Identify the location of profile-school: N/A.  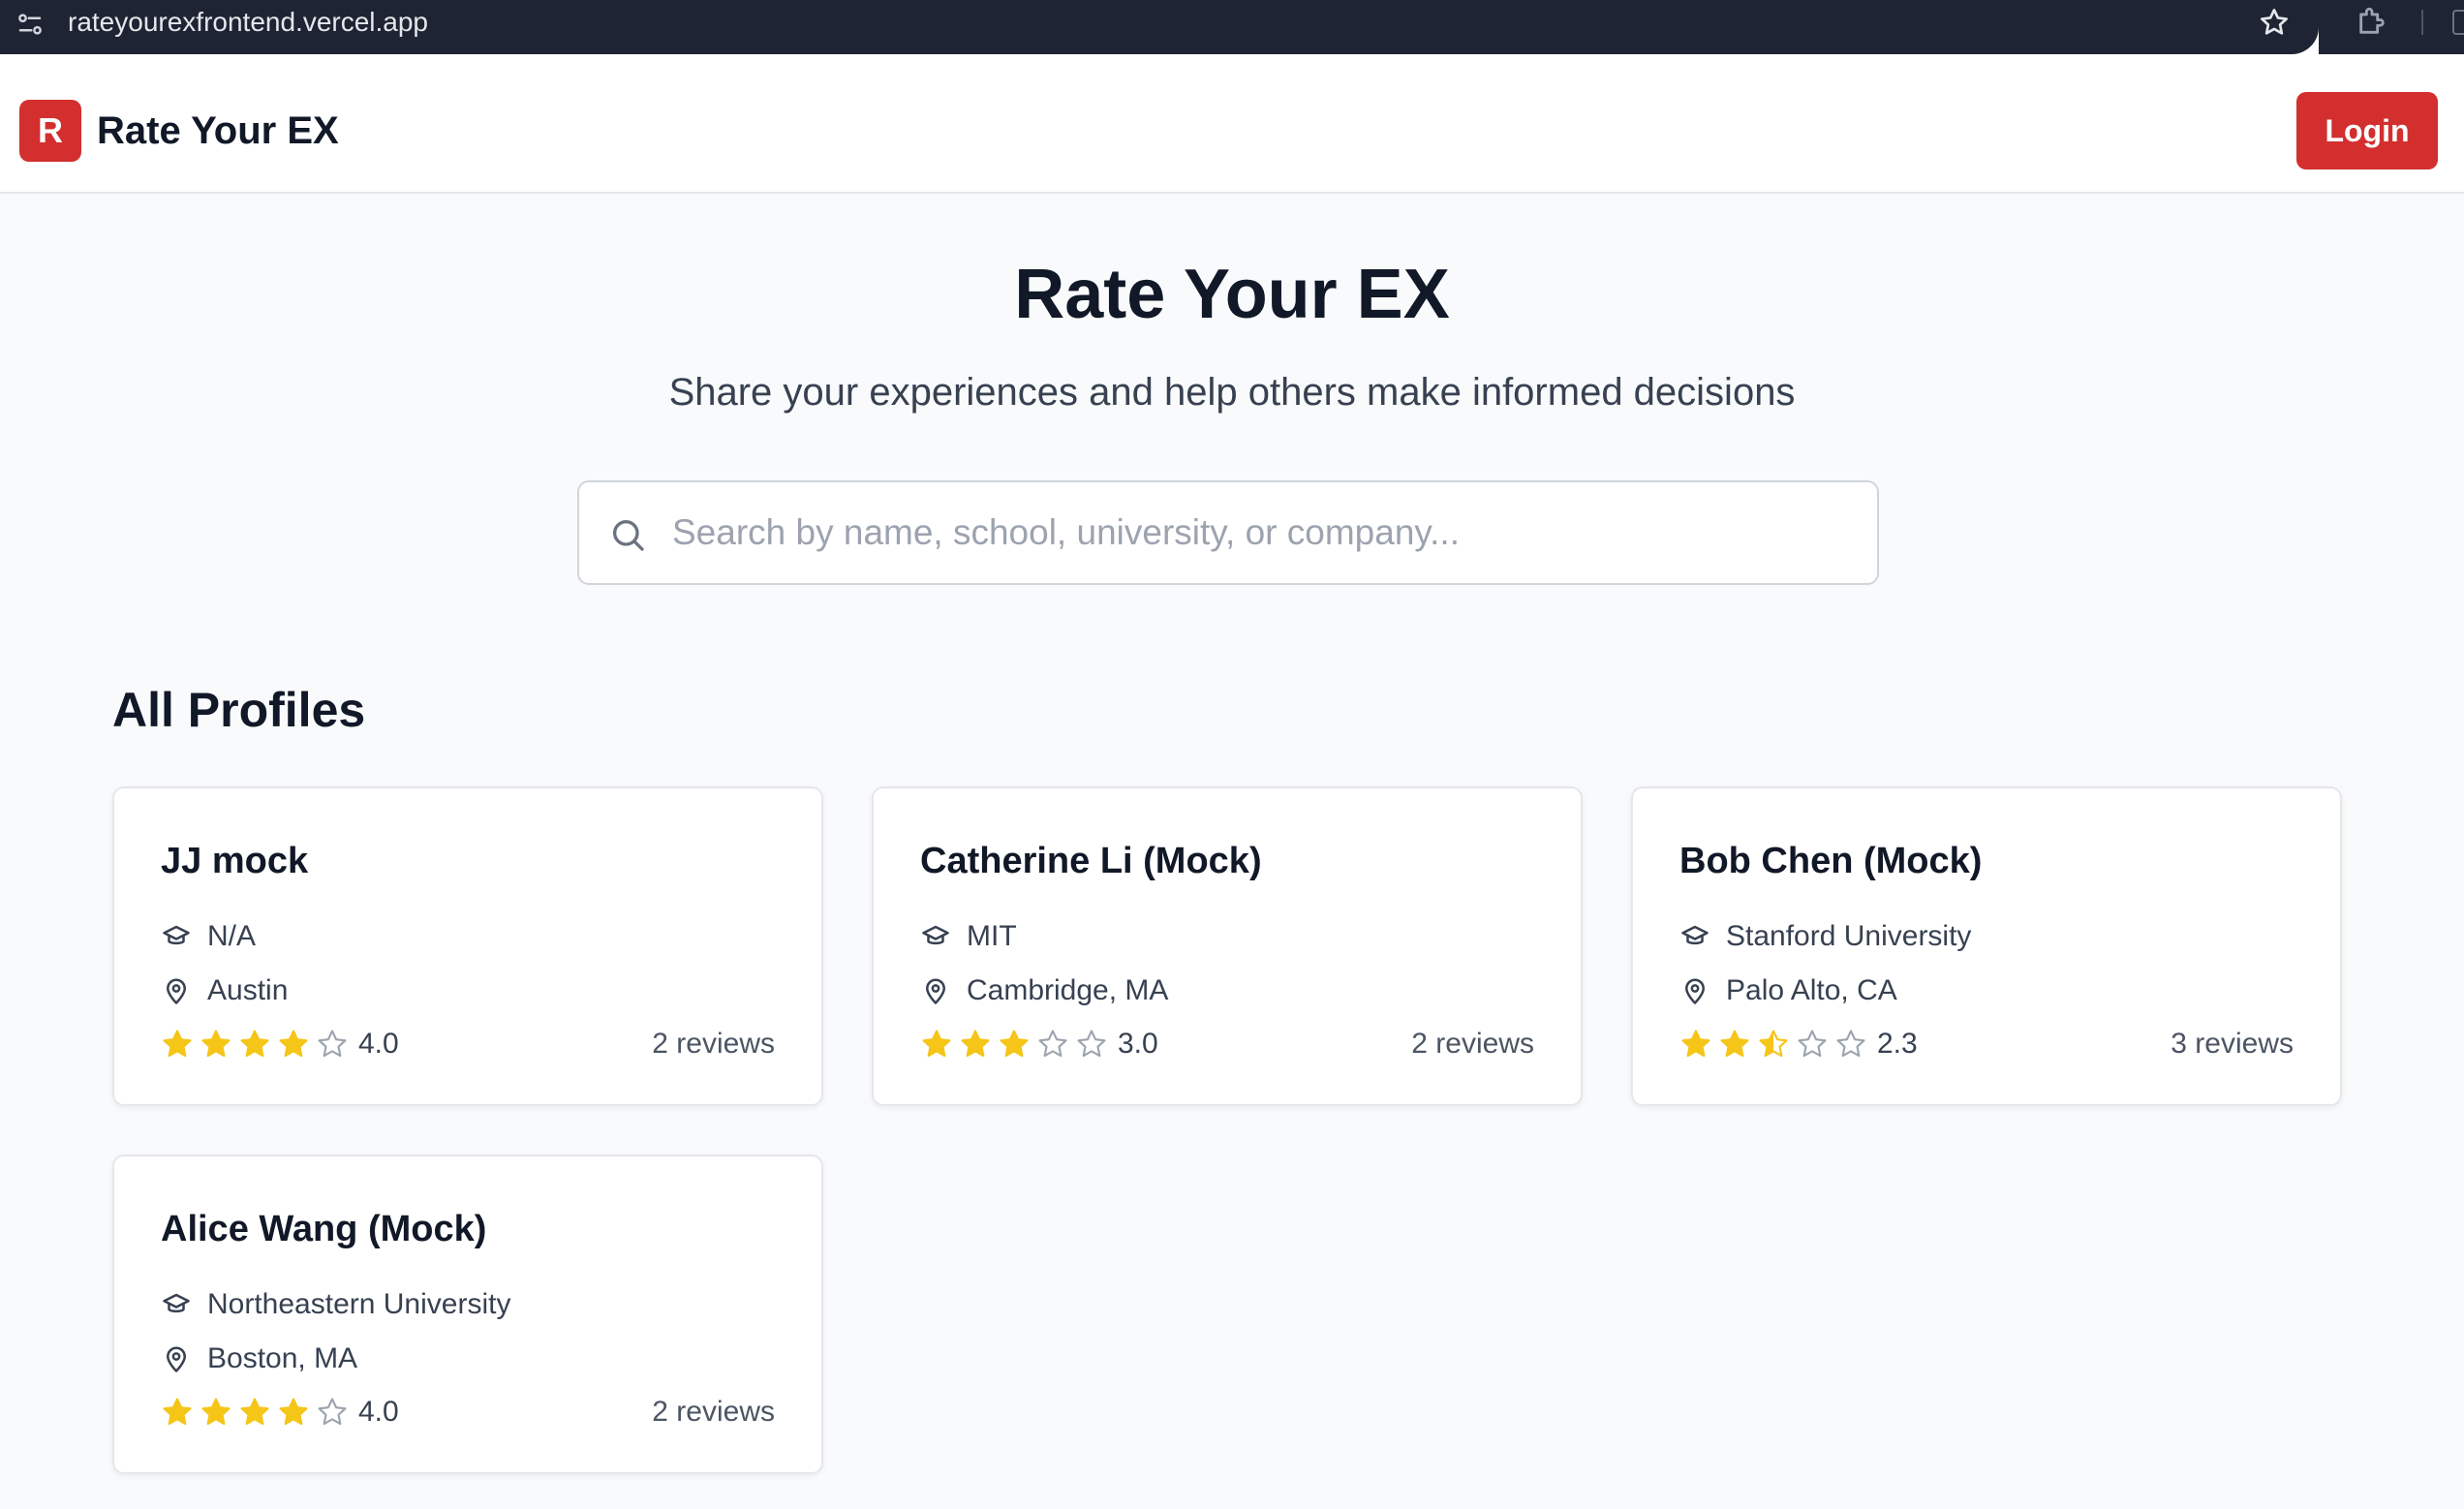
(232, 936).